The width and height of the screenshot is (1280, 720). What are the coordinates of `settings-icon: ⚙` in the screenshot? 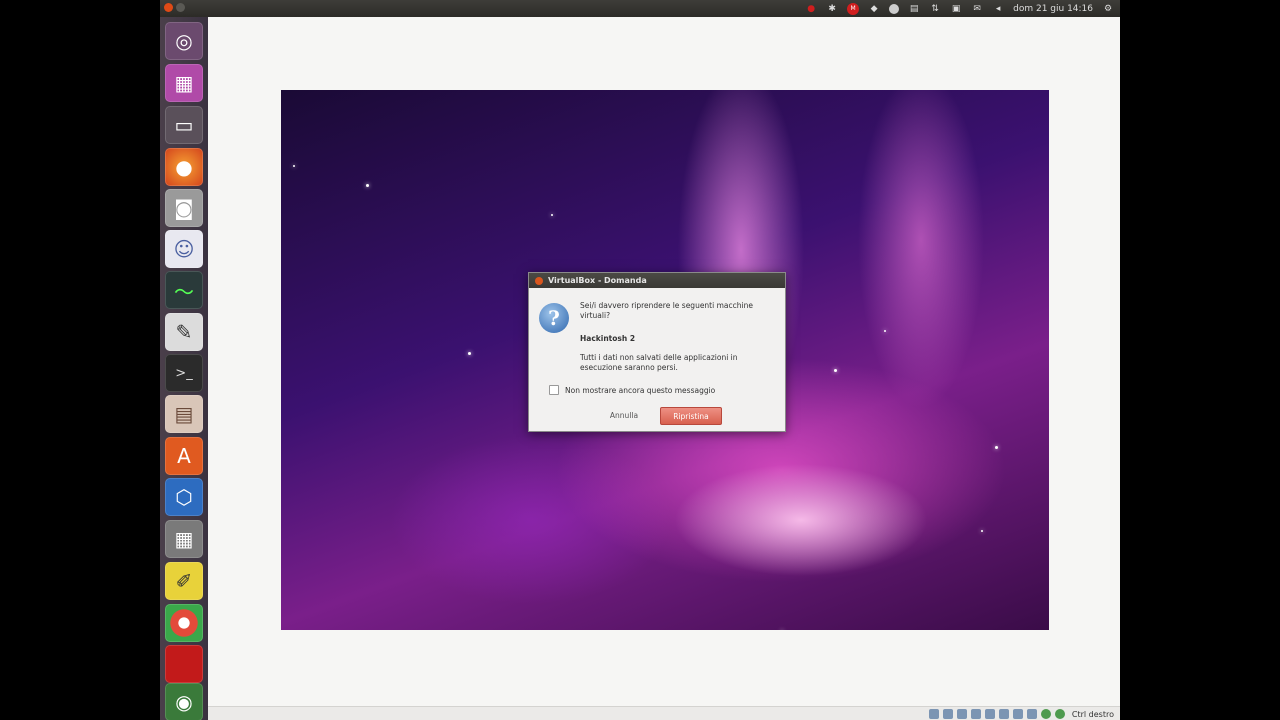 It's located at (1108, 9).